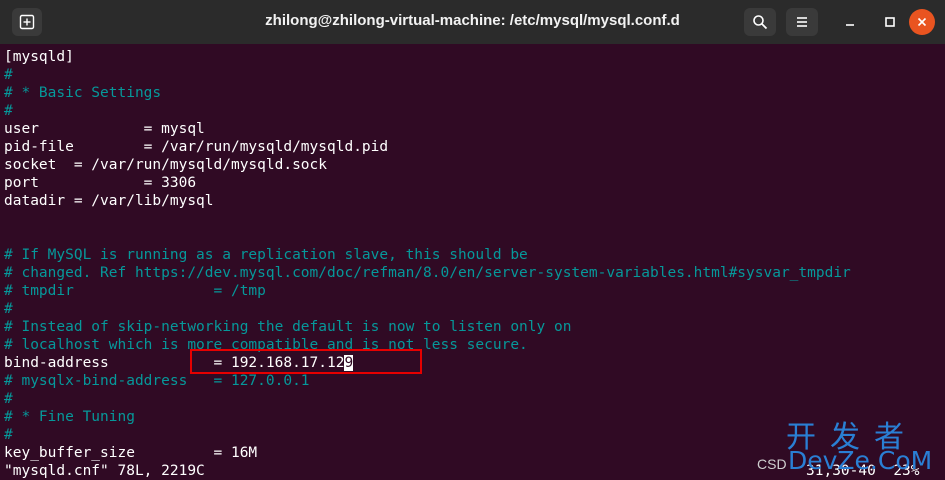 This screenshot has height=480, width=945. What do you see at coordinates (104, 471) in the screenshot?
I see `status-file-info: "mysqld.cnf" 78L, 2219C` at bounding box center [104, 471].